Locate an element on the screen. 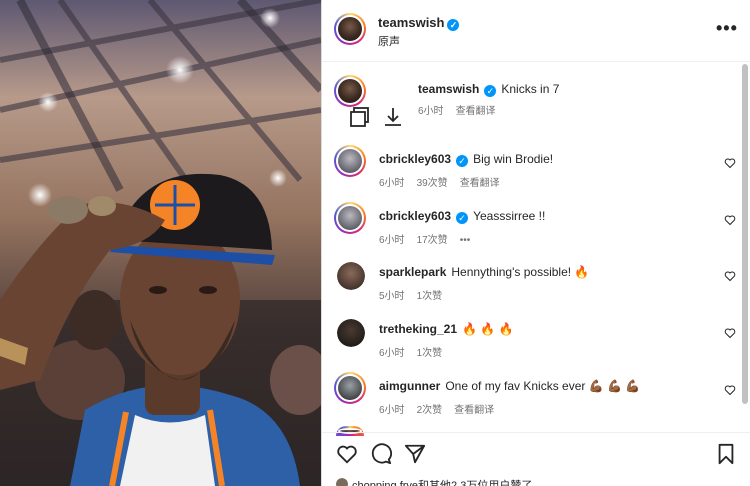 This screenshot has height=486, width=750. comment-row: sparklepark Hennything's possible! 🔥 is located at coordinates (484, 272).